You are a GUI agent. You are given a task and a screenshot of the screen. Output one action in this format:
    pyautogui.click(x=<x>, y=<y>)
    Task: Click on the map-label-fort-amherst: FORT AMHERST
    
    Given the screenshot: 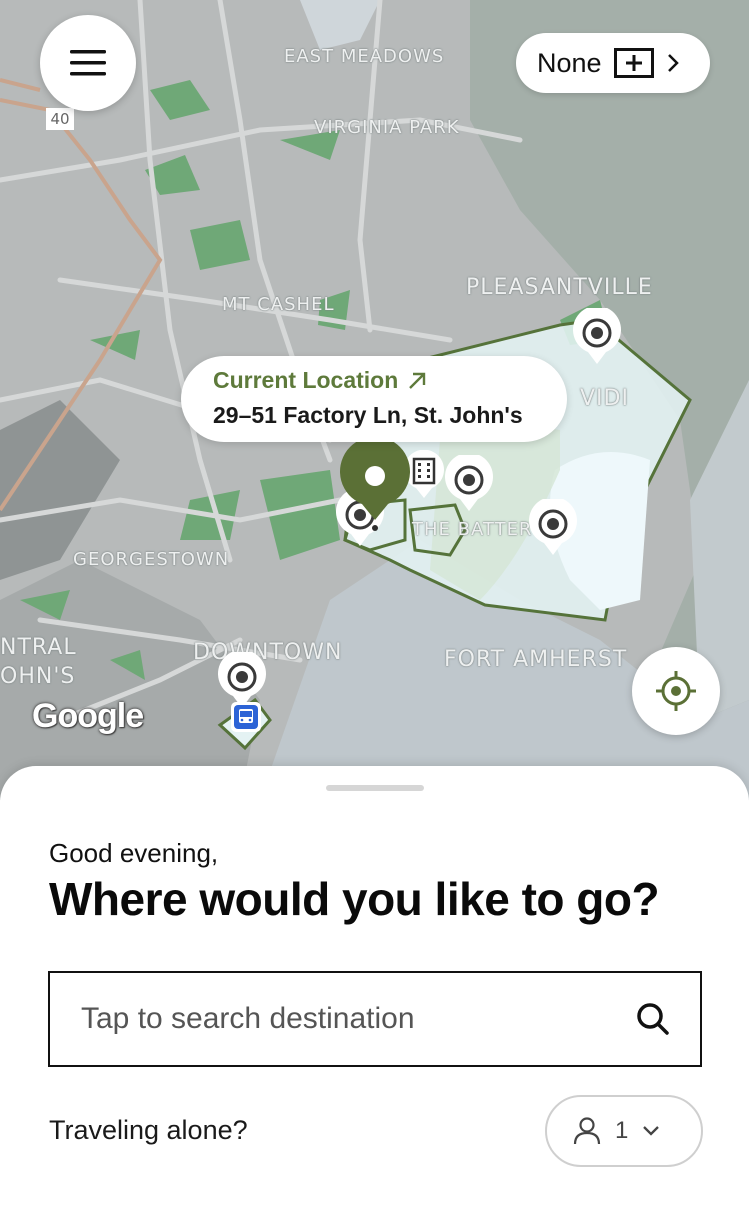 What is the action you would take?
    pyautogui.click(x=536, y=659)
    